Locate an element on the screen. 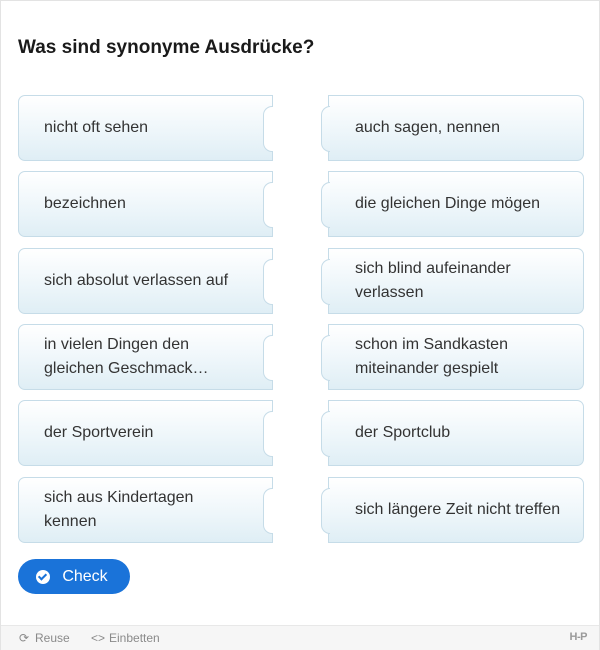 The width and height of the screenshot is (600, 650). code-icon: <> is located at coordinates (98, 638).